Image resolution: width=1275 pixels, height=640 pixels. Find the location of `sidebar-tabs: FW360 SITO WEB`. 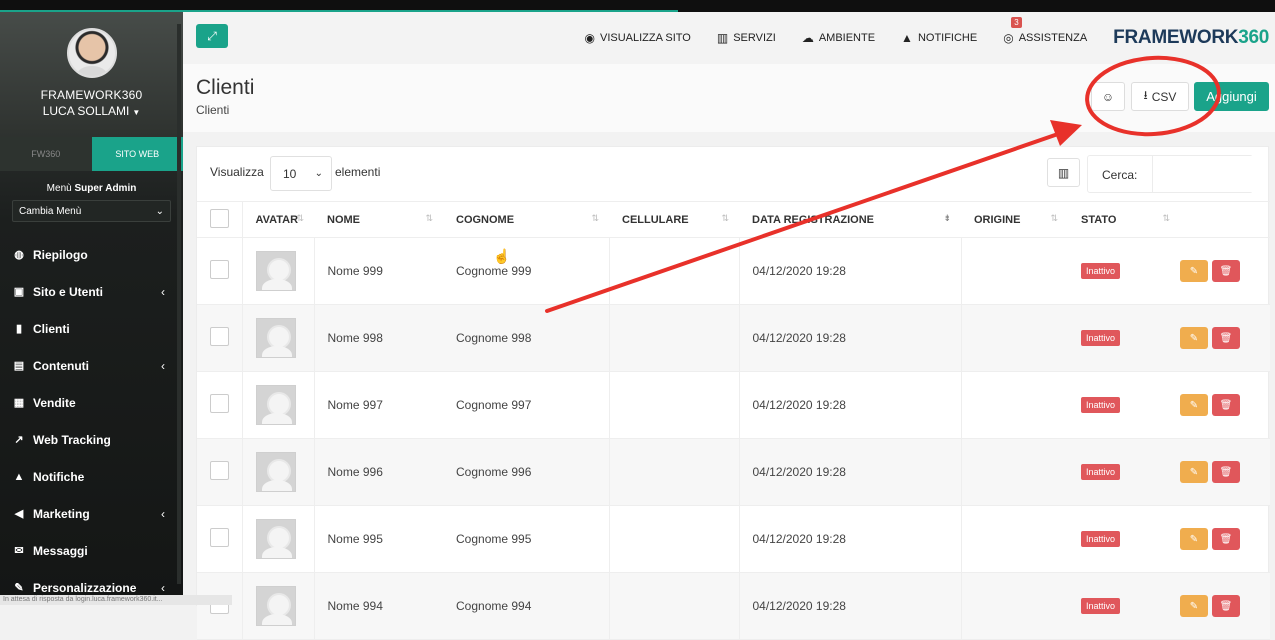

sidebar-tabs: FW360 SITO WEB is located at coordinates (91, 154).